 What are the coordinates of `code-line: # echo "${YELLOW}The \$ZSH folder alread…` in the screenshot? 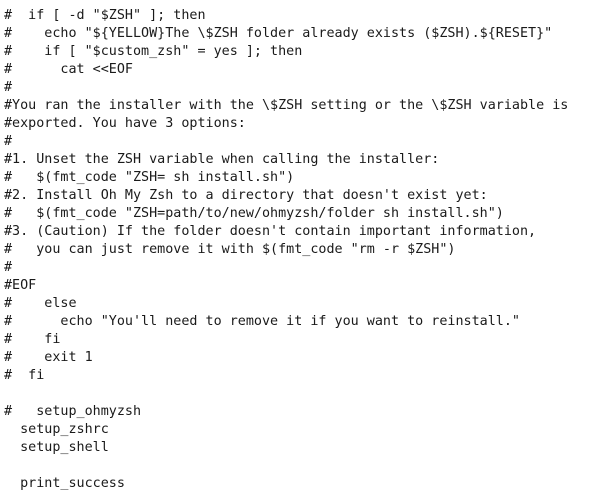 It's located at (286, 34).